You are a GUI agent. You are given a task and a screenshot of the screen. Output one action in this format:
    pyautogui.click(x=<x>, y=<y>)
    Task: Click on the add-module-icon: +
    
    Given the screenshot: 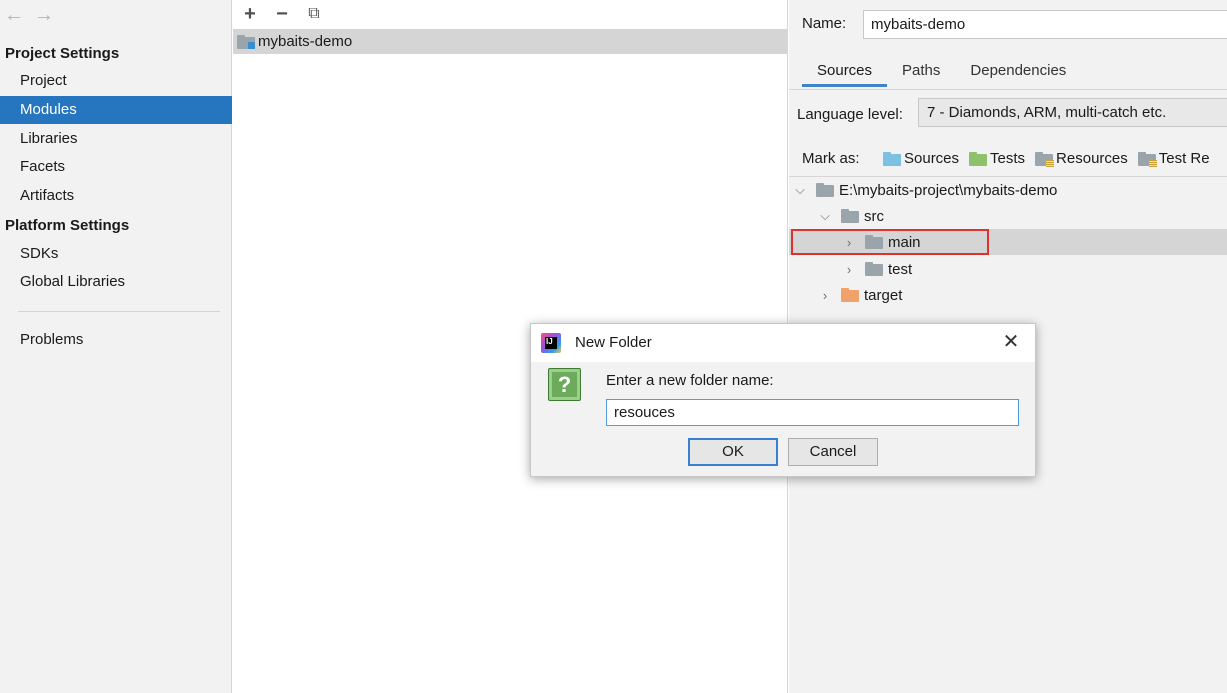 What is the action you would take?
    pyautogui.click(x=250, y=14)
    